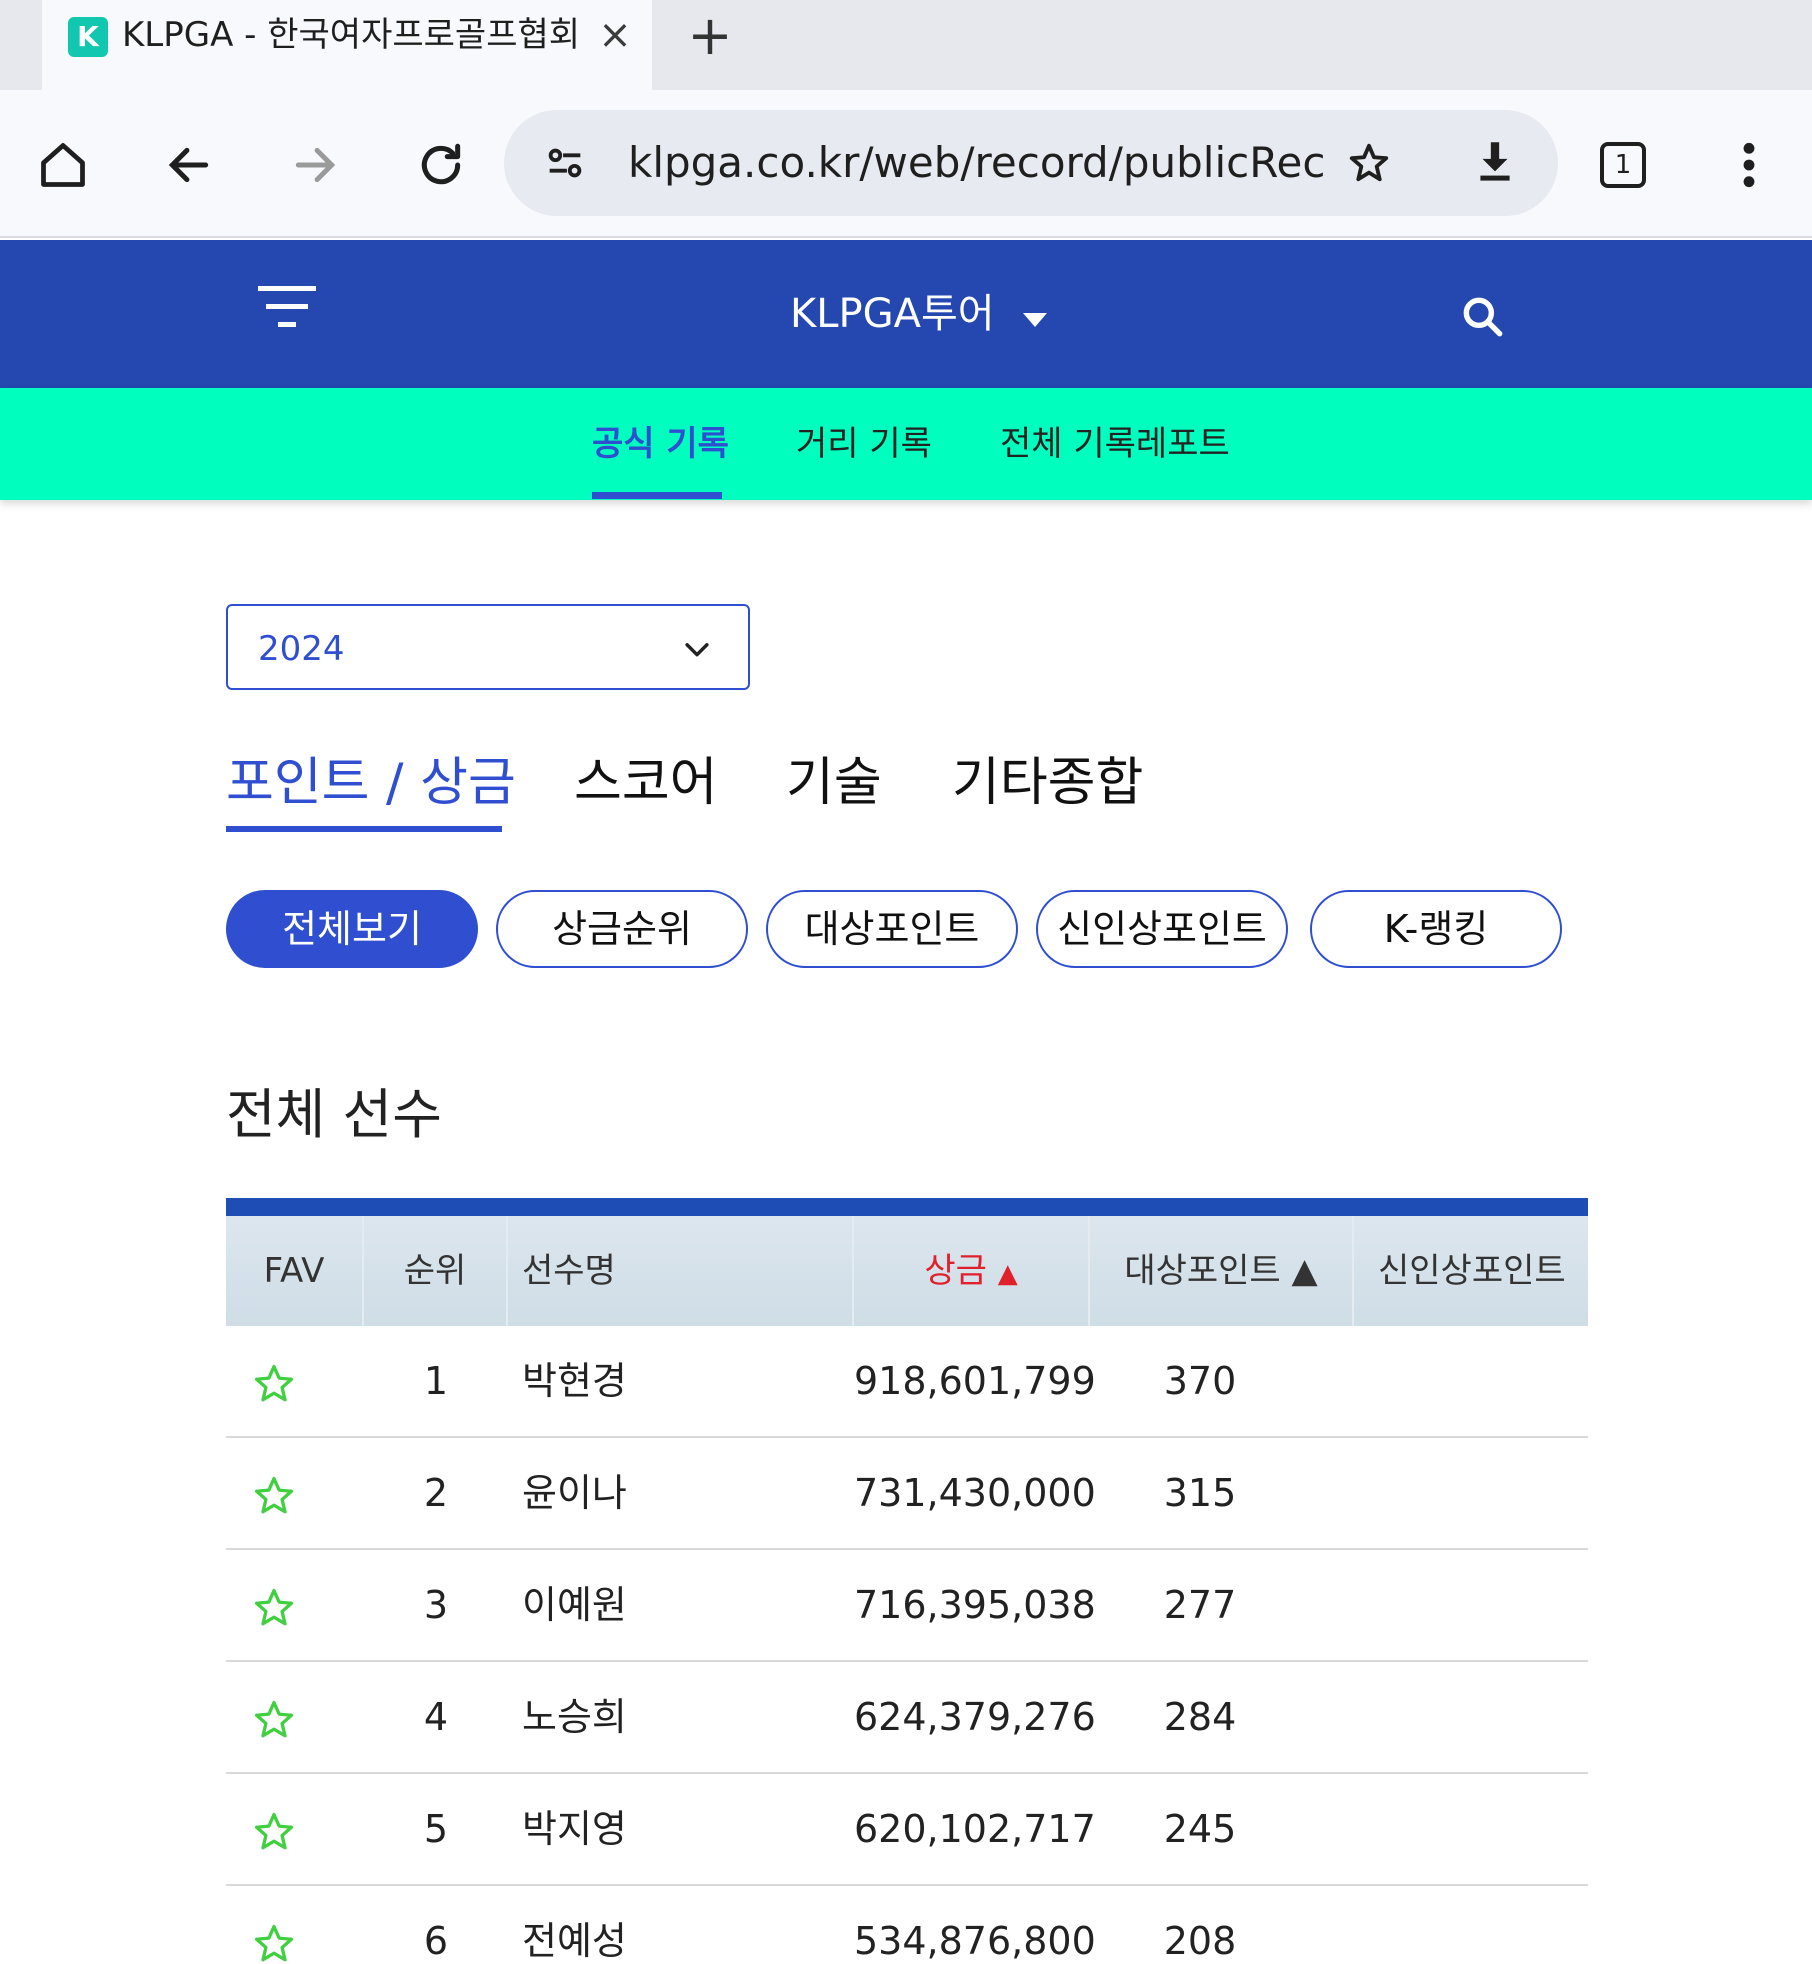 This screenshot has height=1964, width=1812. I want to click on category-active-underline, so click(364, 829).